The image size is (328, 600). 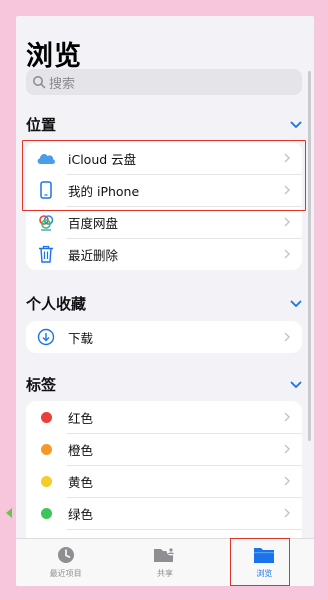 I want to click on tab-label: 浏览, so click(x=264, y=573).